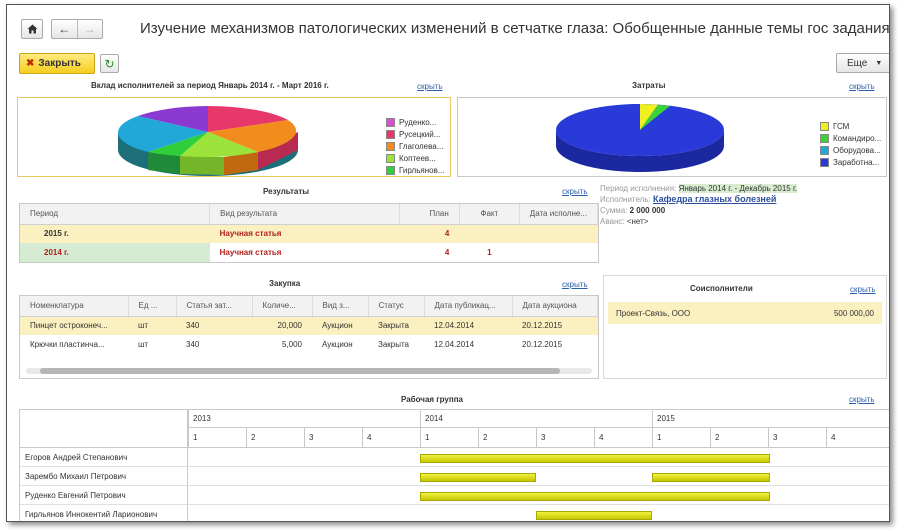  I want to click on scrollbar-thumb, so click(300, 371).